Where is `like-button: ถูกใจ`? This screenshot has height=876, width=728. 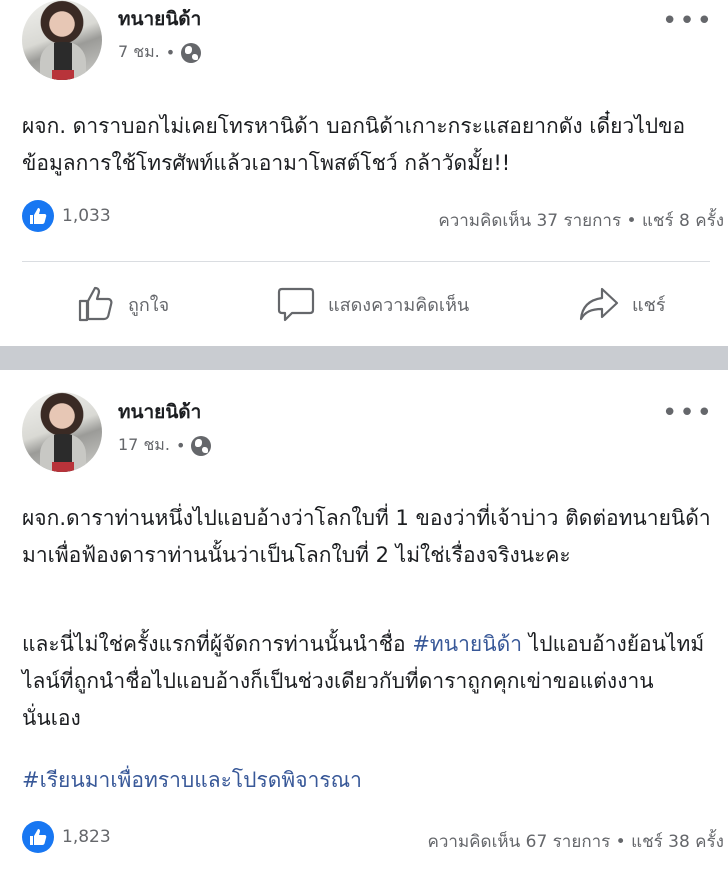 like-button: ถูกใจ is located at coordinates (122, 304).